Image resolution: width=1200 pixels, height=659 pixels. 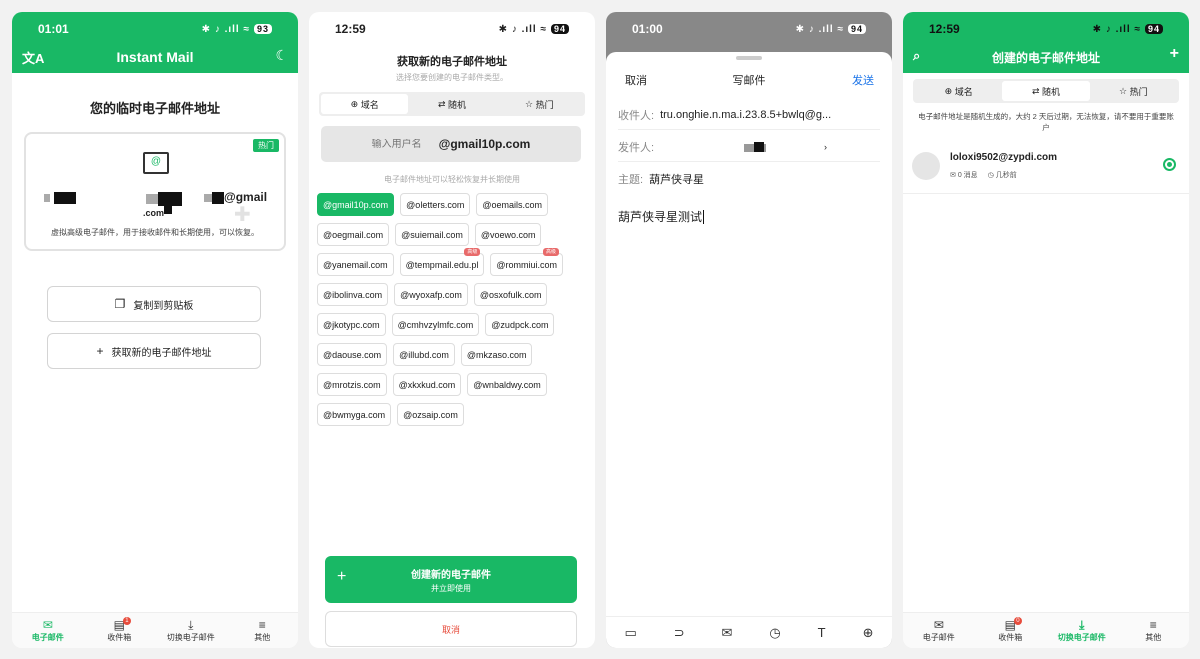 I want to click on subject-field: 主题: 葫芦侠寻星, so click(x=749, y=179).